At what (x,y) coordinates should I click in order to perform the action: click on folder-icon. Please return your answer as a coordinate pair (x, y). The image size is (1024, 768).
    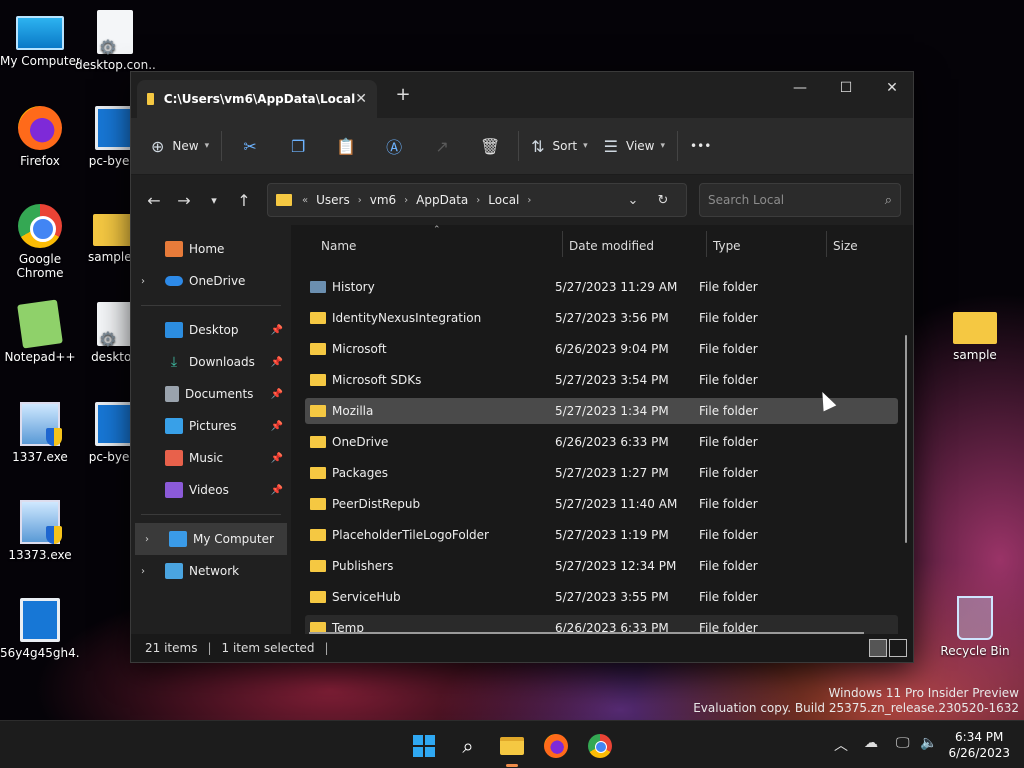
    Looking at the image, I should click on (318, 566).